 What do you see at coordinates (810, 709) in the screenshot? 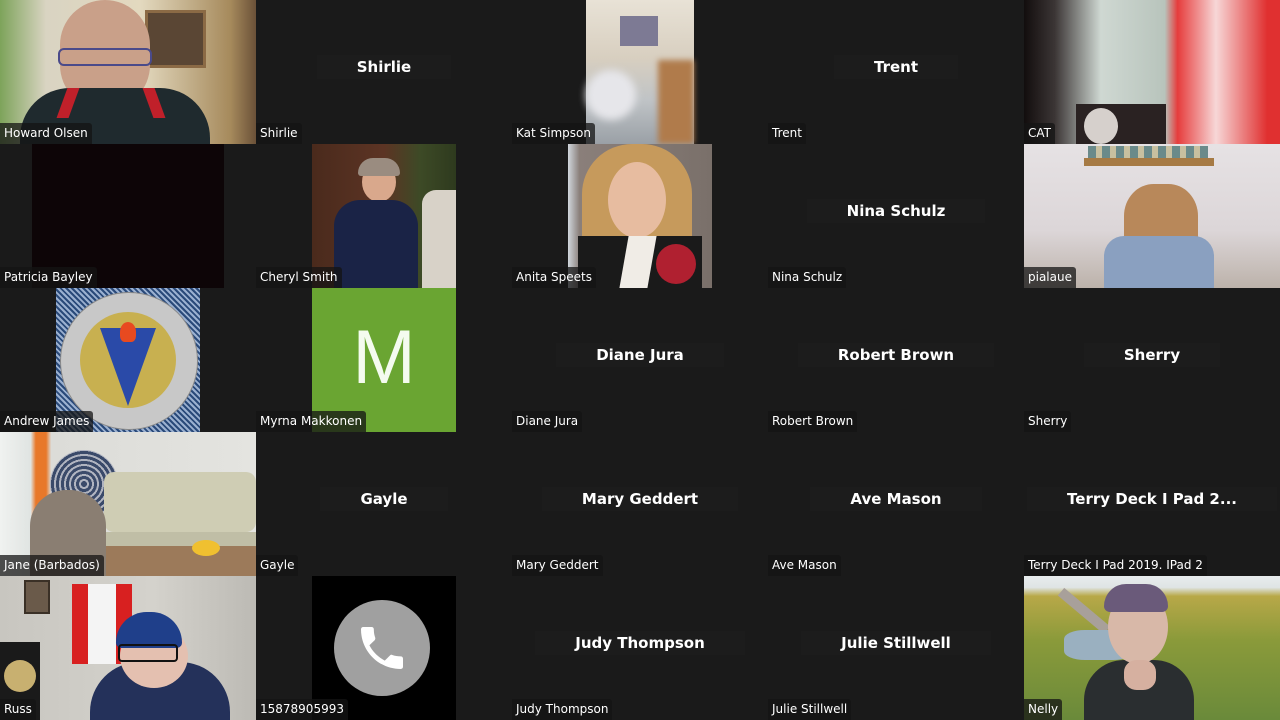
I see `participant-name-label: Julie Stillwell` at bounding box center [810, 709].